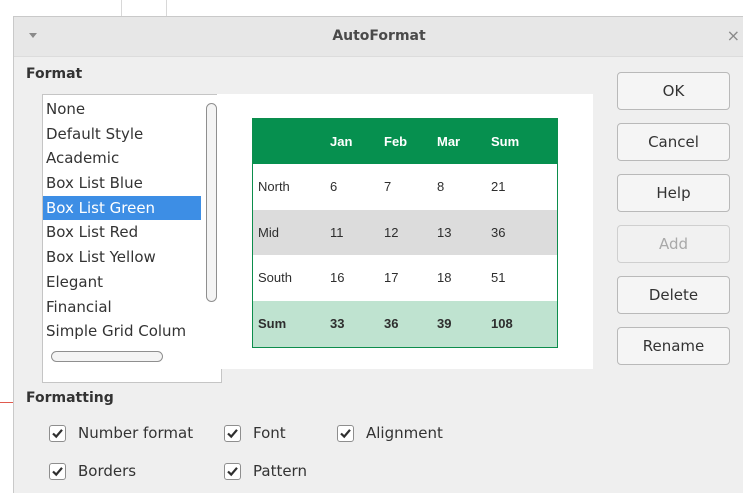  What do you see at coordinates (337, 277) in the screenshot?
I see `preview-cell: 16` at bounding box center [337, 277].